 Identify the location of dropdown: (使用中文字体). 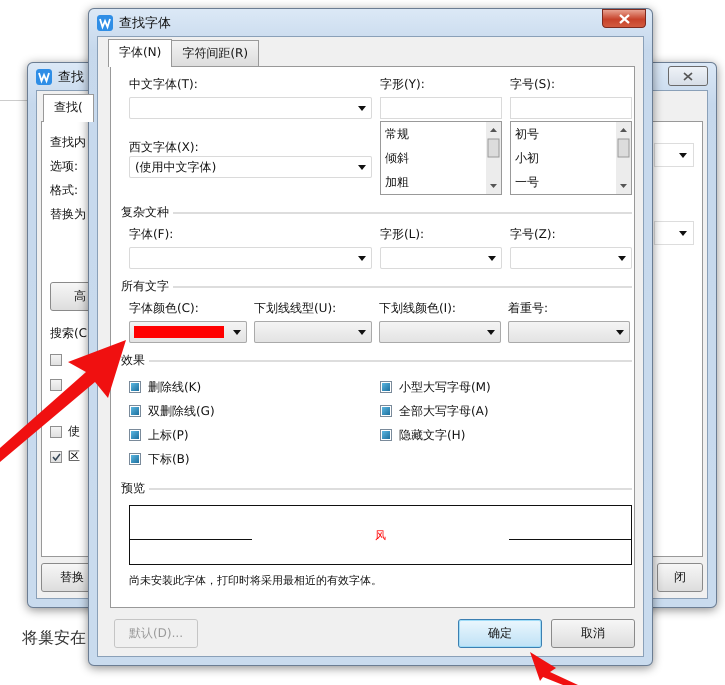
(250, 167).